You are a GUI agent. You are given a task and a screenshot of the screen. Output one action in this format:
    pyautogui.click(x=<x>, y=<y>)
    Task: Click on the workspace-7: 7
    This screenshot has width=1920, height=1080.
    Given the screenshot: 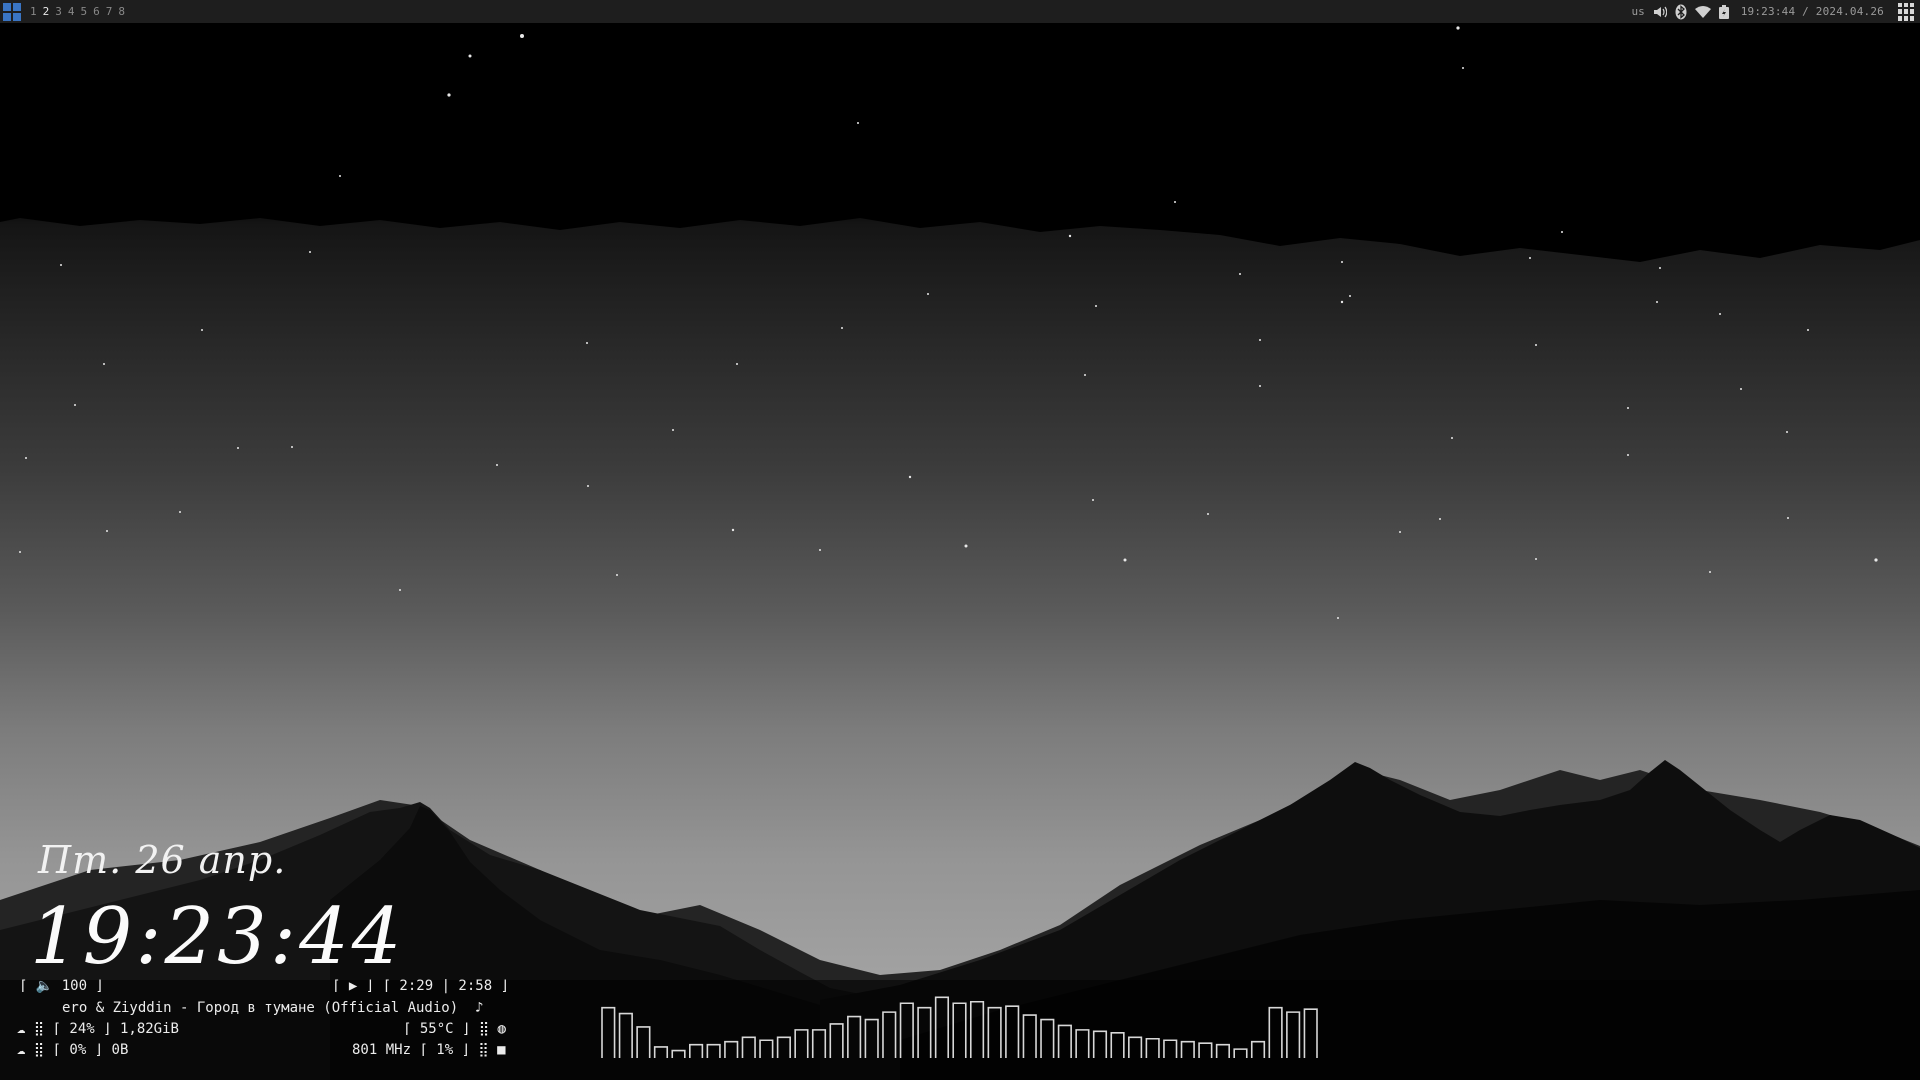 What is the action you would take?
    pyautogui.click(x=109, y=11)
    